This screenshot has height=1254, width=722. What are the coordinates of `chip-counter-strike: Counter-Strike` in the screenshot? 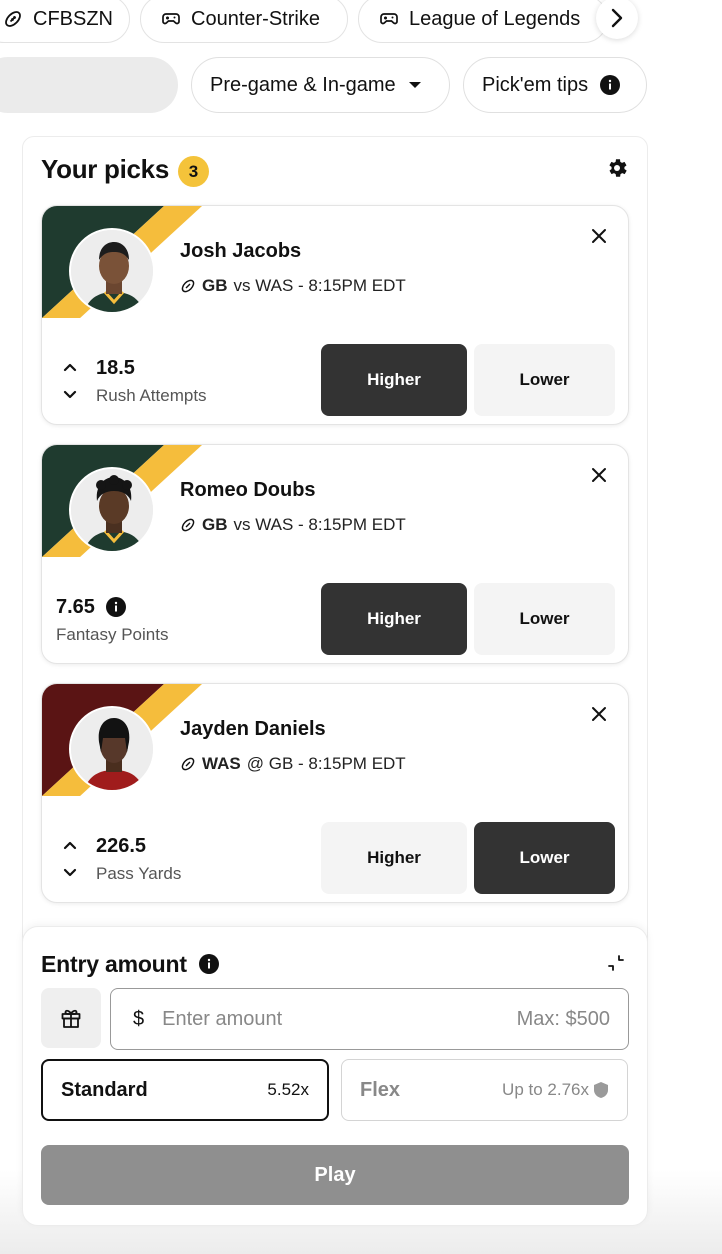 It's located at (244, 21).